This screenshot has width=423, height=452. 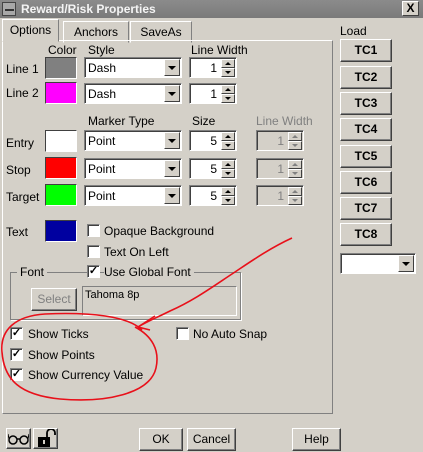 I want to click on stop-size-value: 5, so click(x=213, y=169).